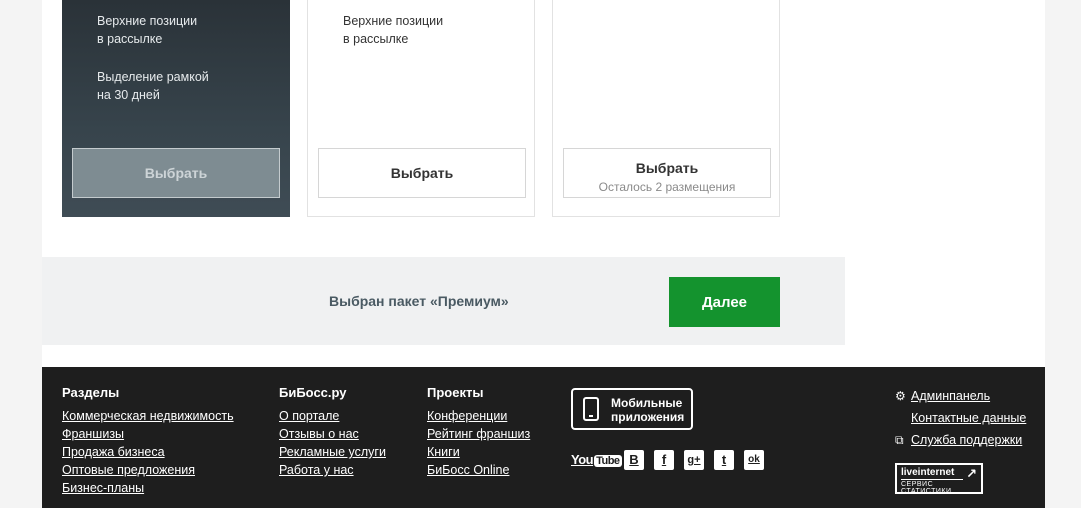  I want to click on footer-link-wholesale: Оптовые предложения, so click(148, 470).